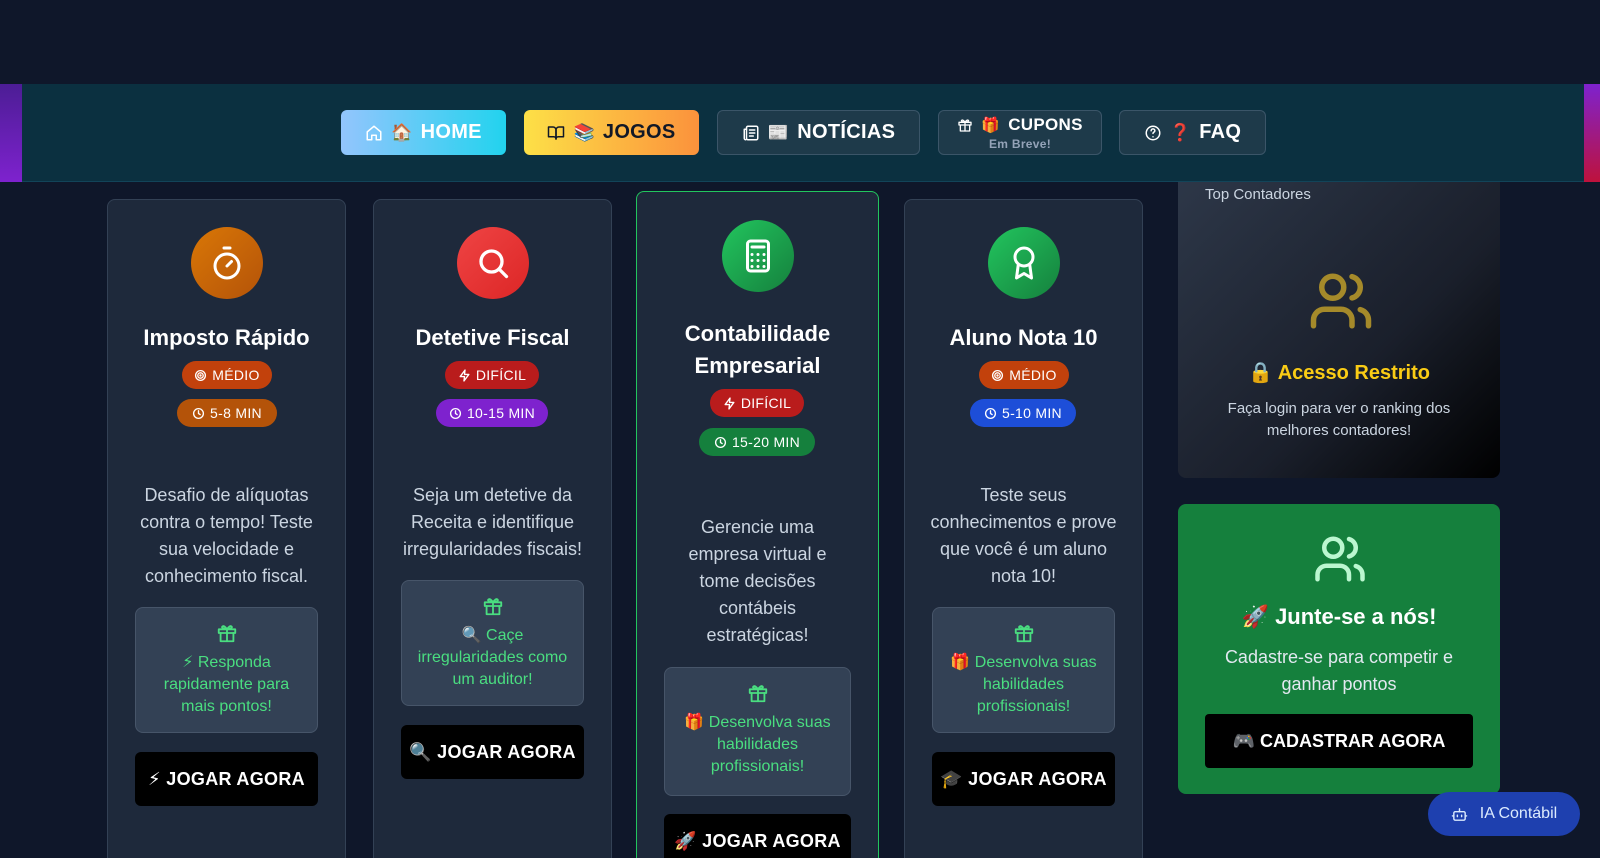 The image size is (1600, 858). I want to click on nav-jogos-emoji: 📚, so click(584, 132).